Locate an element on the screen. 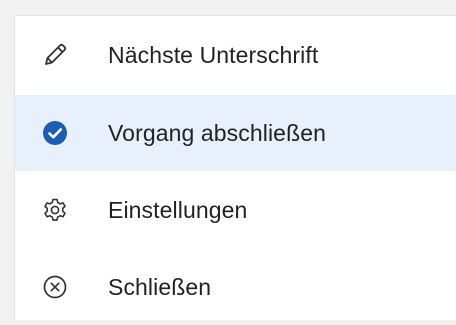  menu-item-label: Vorgang abschließen is located at coordinates (217, 132).